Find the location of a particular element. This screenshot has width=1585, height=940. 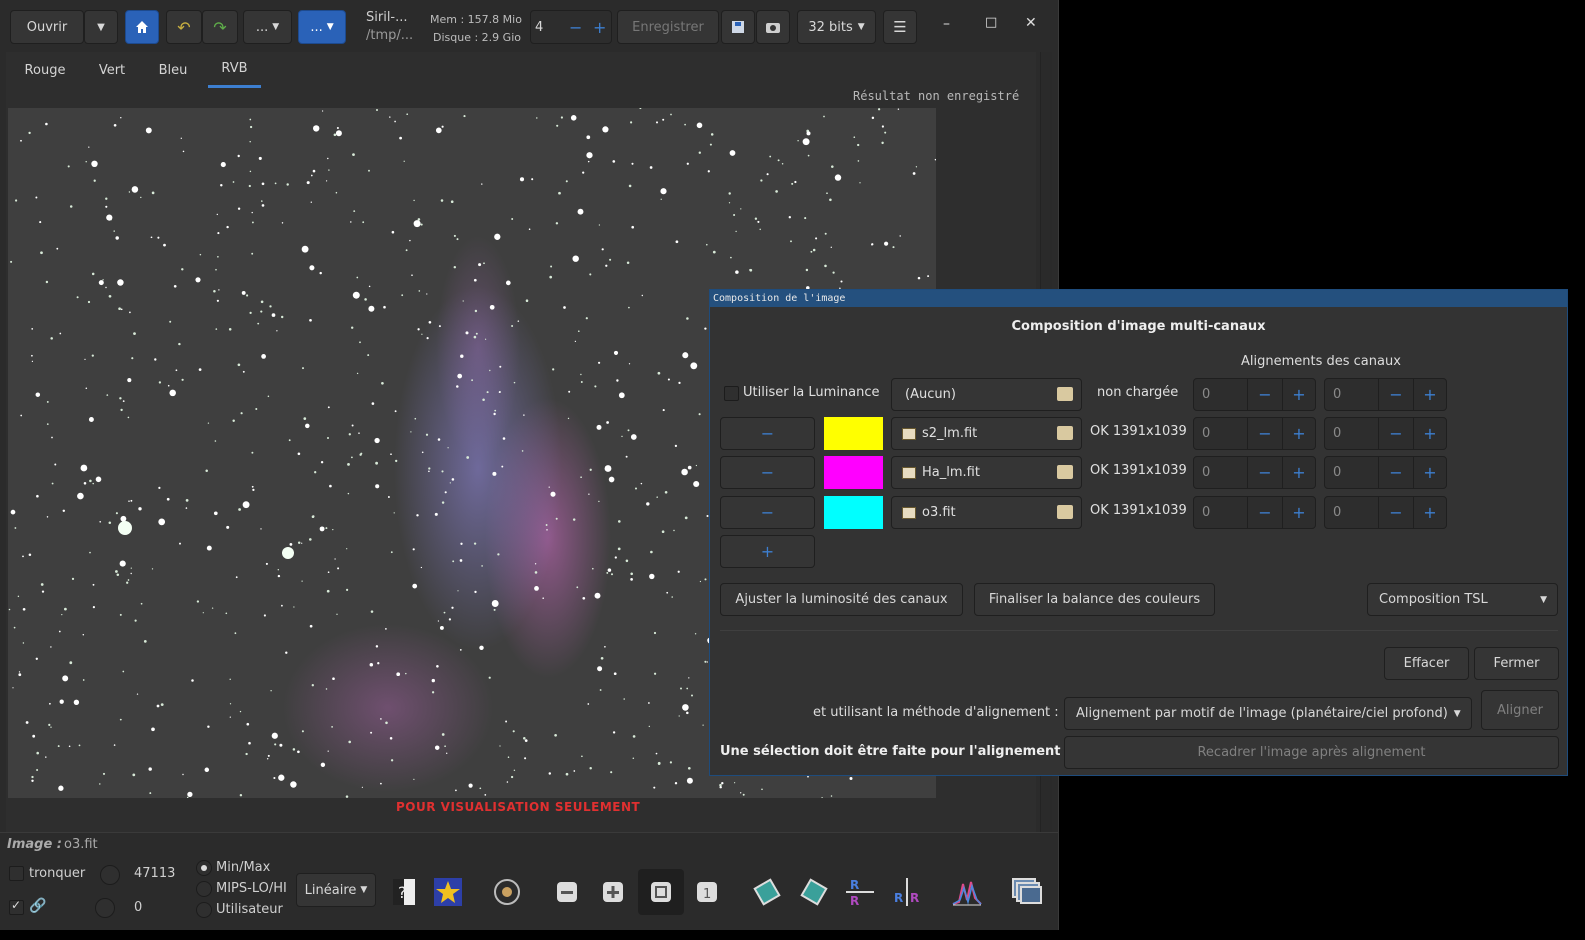

luminance-dx-spinner: 0− + is located at coordinates (1254, 394).